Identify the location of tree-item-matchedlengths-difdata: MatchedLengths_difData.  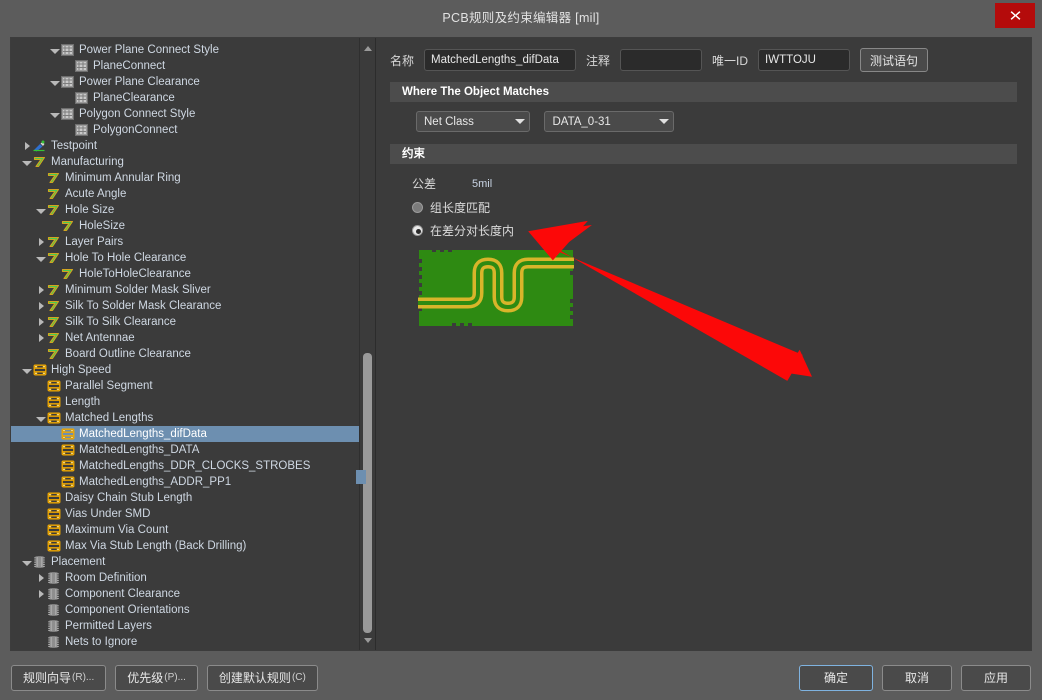
(185, 434).